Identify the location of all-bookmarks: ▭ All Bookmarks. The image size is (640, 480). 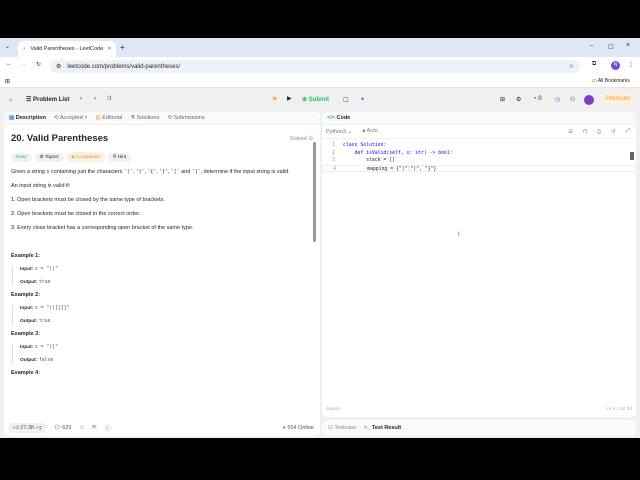
(611, 81).